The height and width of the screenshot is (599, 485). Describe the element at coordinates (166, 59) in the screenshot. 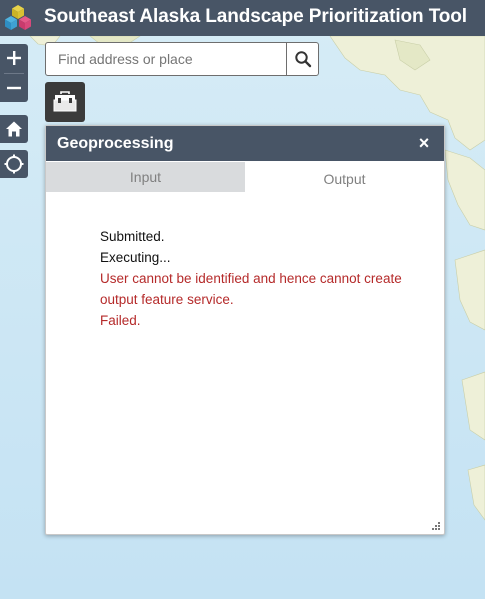

I see `search-input` at that location.